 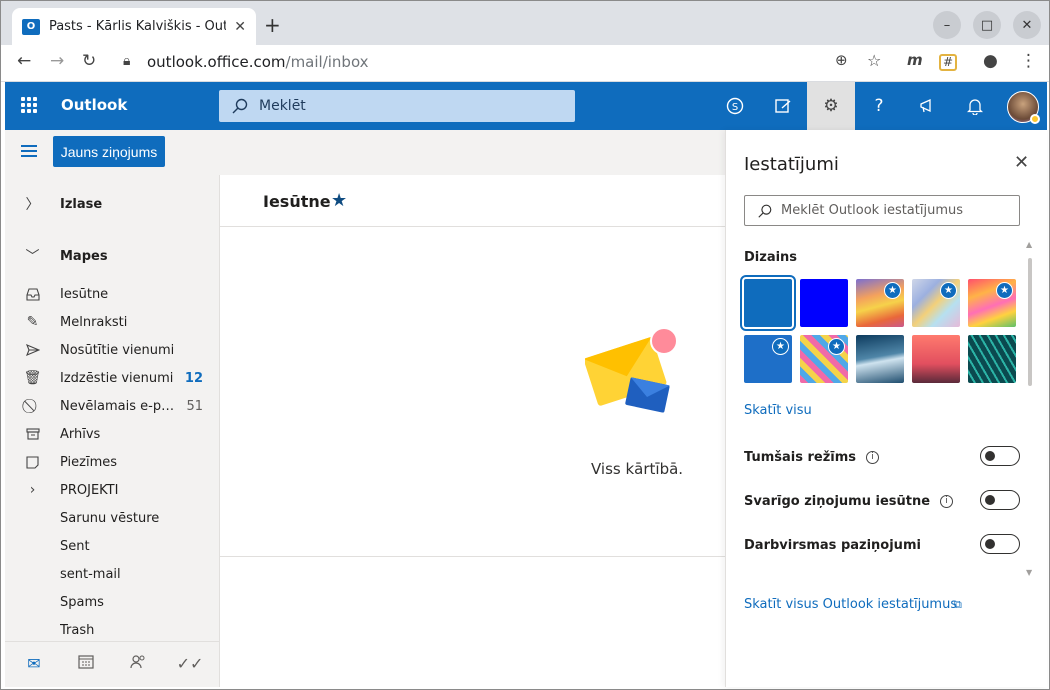 I want to click on search-placeholder: Meklēt, so click(x=282, y=106).